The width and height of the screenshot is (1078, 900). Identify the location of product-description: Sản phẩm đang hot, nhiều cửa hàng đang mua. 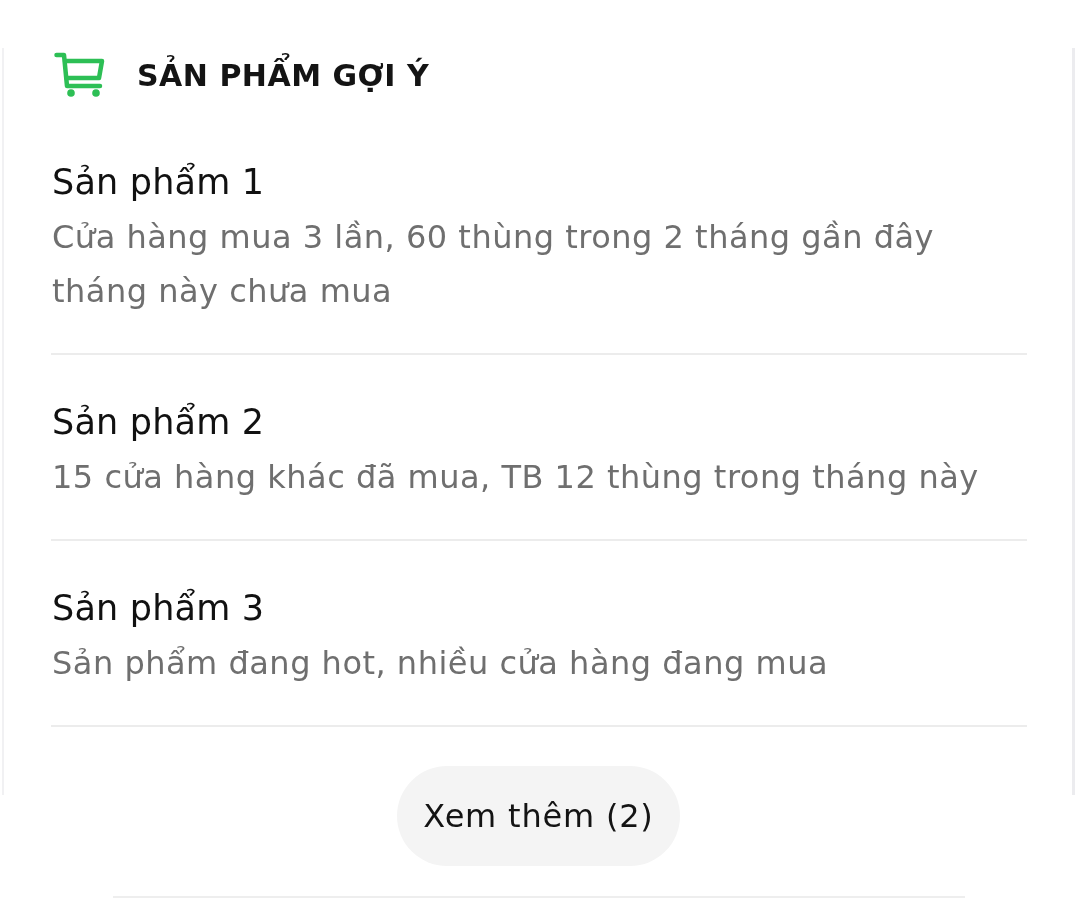
(440, 663).